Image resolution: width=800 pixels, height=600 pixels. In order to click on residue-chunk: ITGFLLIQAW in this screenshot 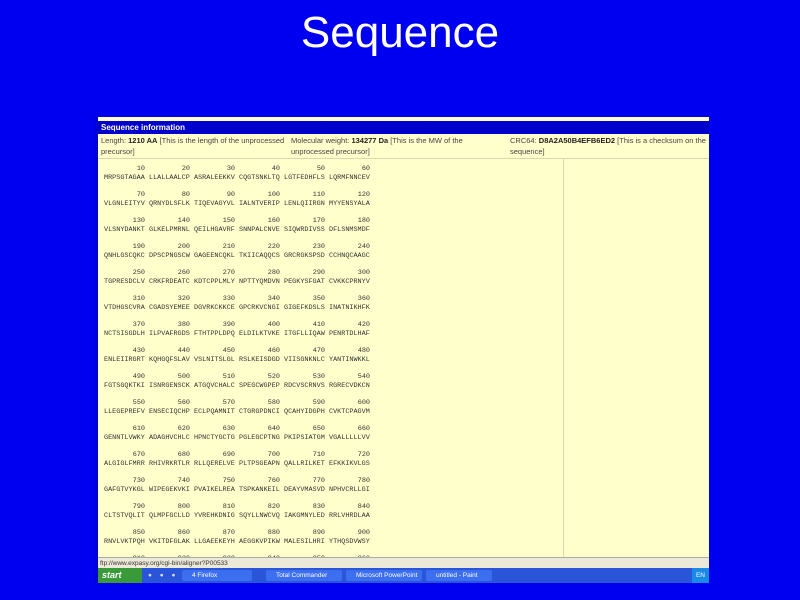, I will do `click(304, 334)`.